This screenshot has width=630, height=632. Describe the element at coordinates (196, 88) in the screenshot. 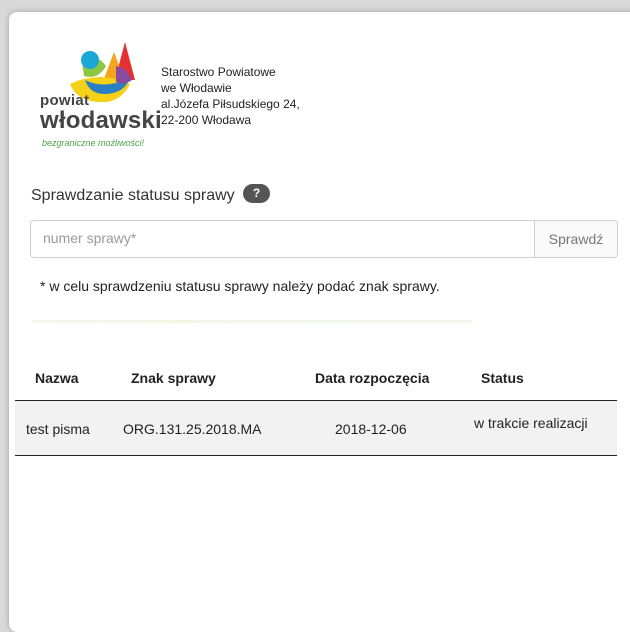

I see `address-line-2: we Włodawie` at that location.